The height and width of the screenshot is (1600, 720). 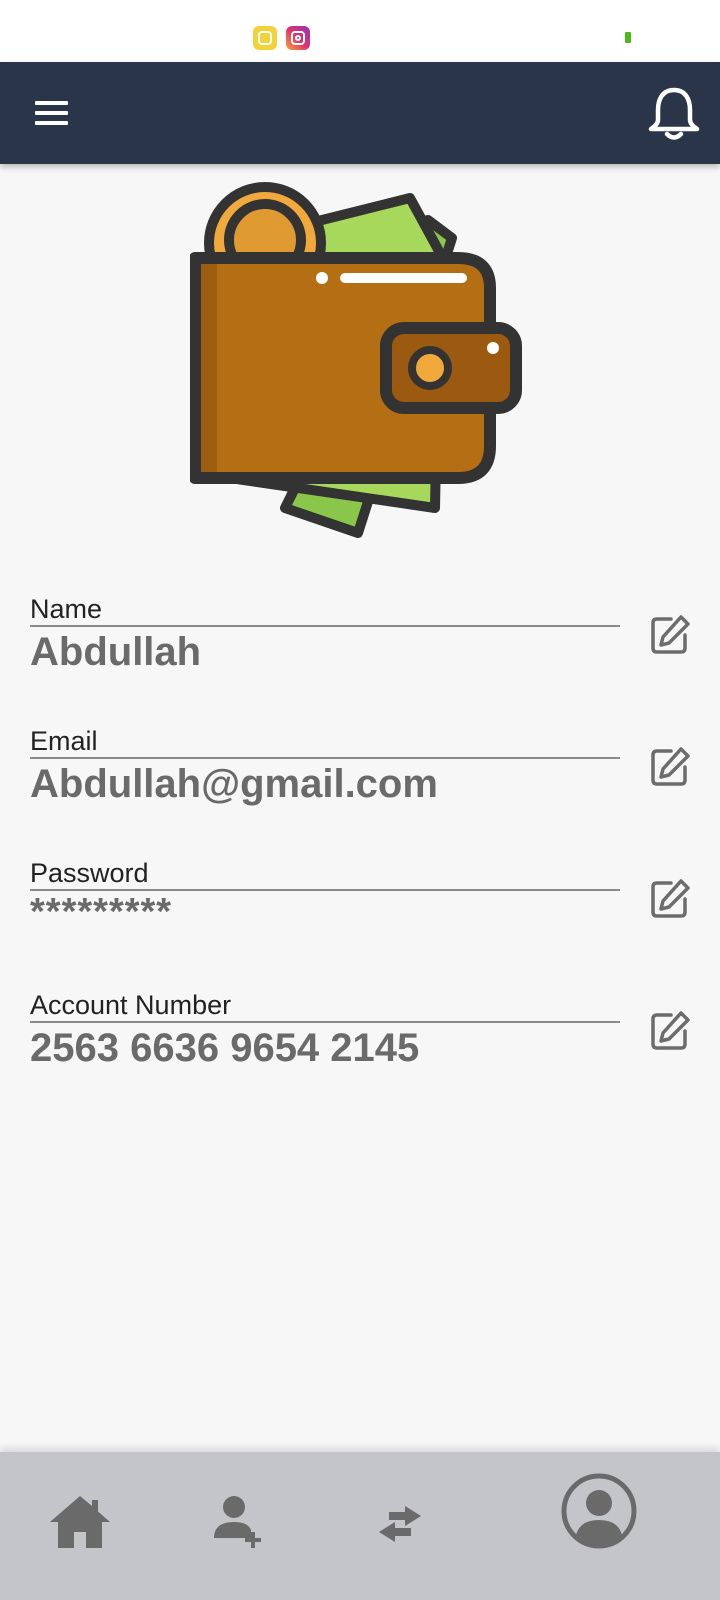 I want to click on transfer-icon, so click(x=400, y=1524).